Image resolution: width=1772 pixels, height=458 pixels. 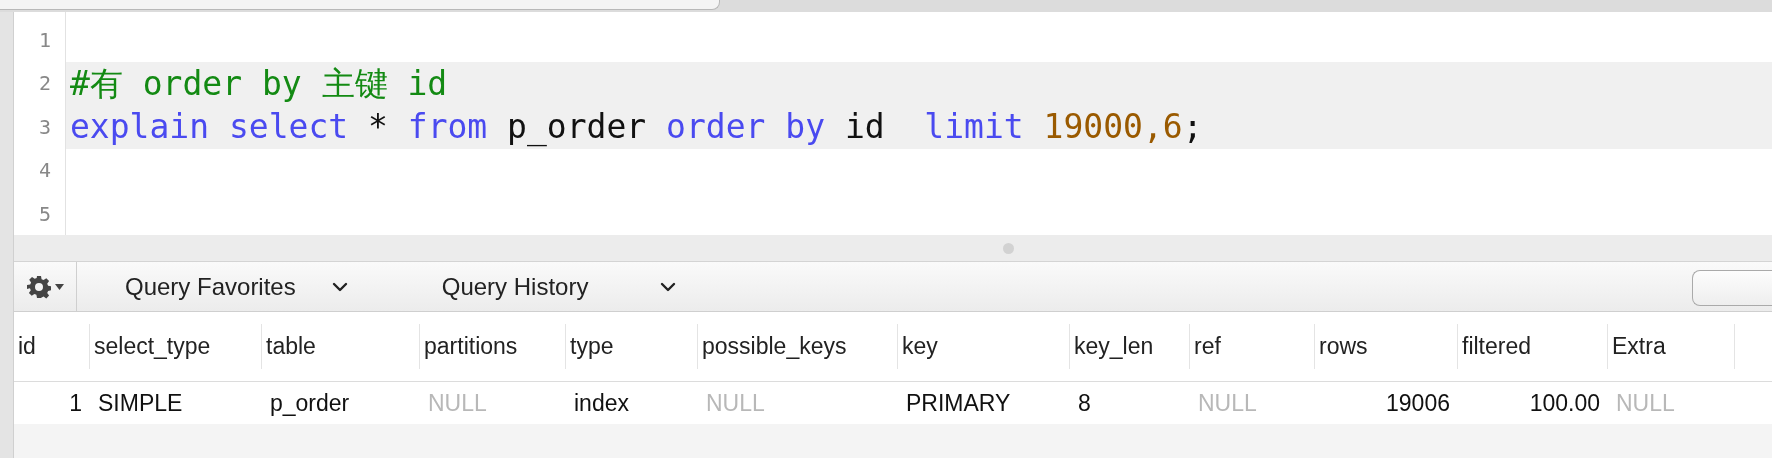 What do you see at coordinates (1114, 346) in the screenshot?
I see `column-header: key_len` at bounding box center [1114, 346].